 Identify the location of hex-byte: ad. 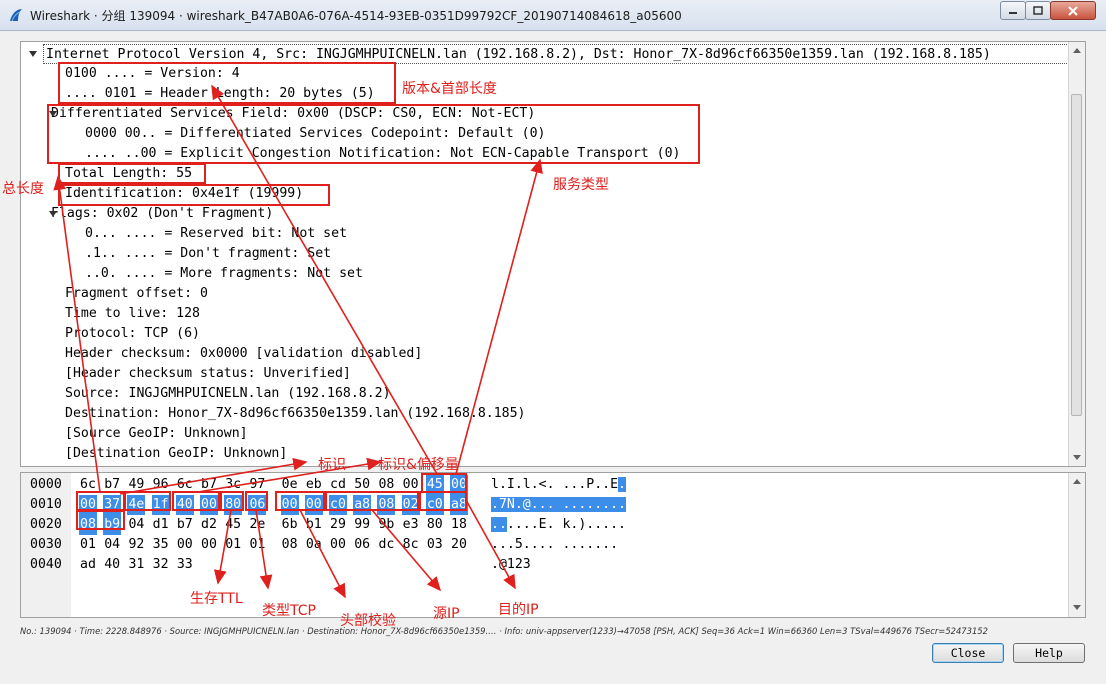
(88, 565).